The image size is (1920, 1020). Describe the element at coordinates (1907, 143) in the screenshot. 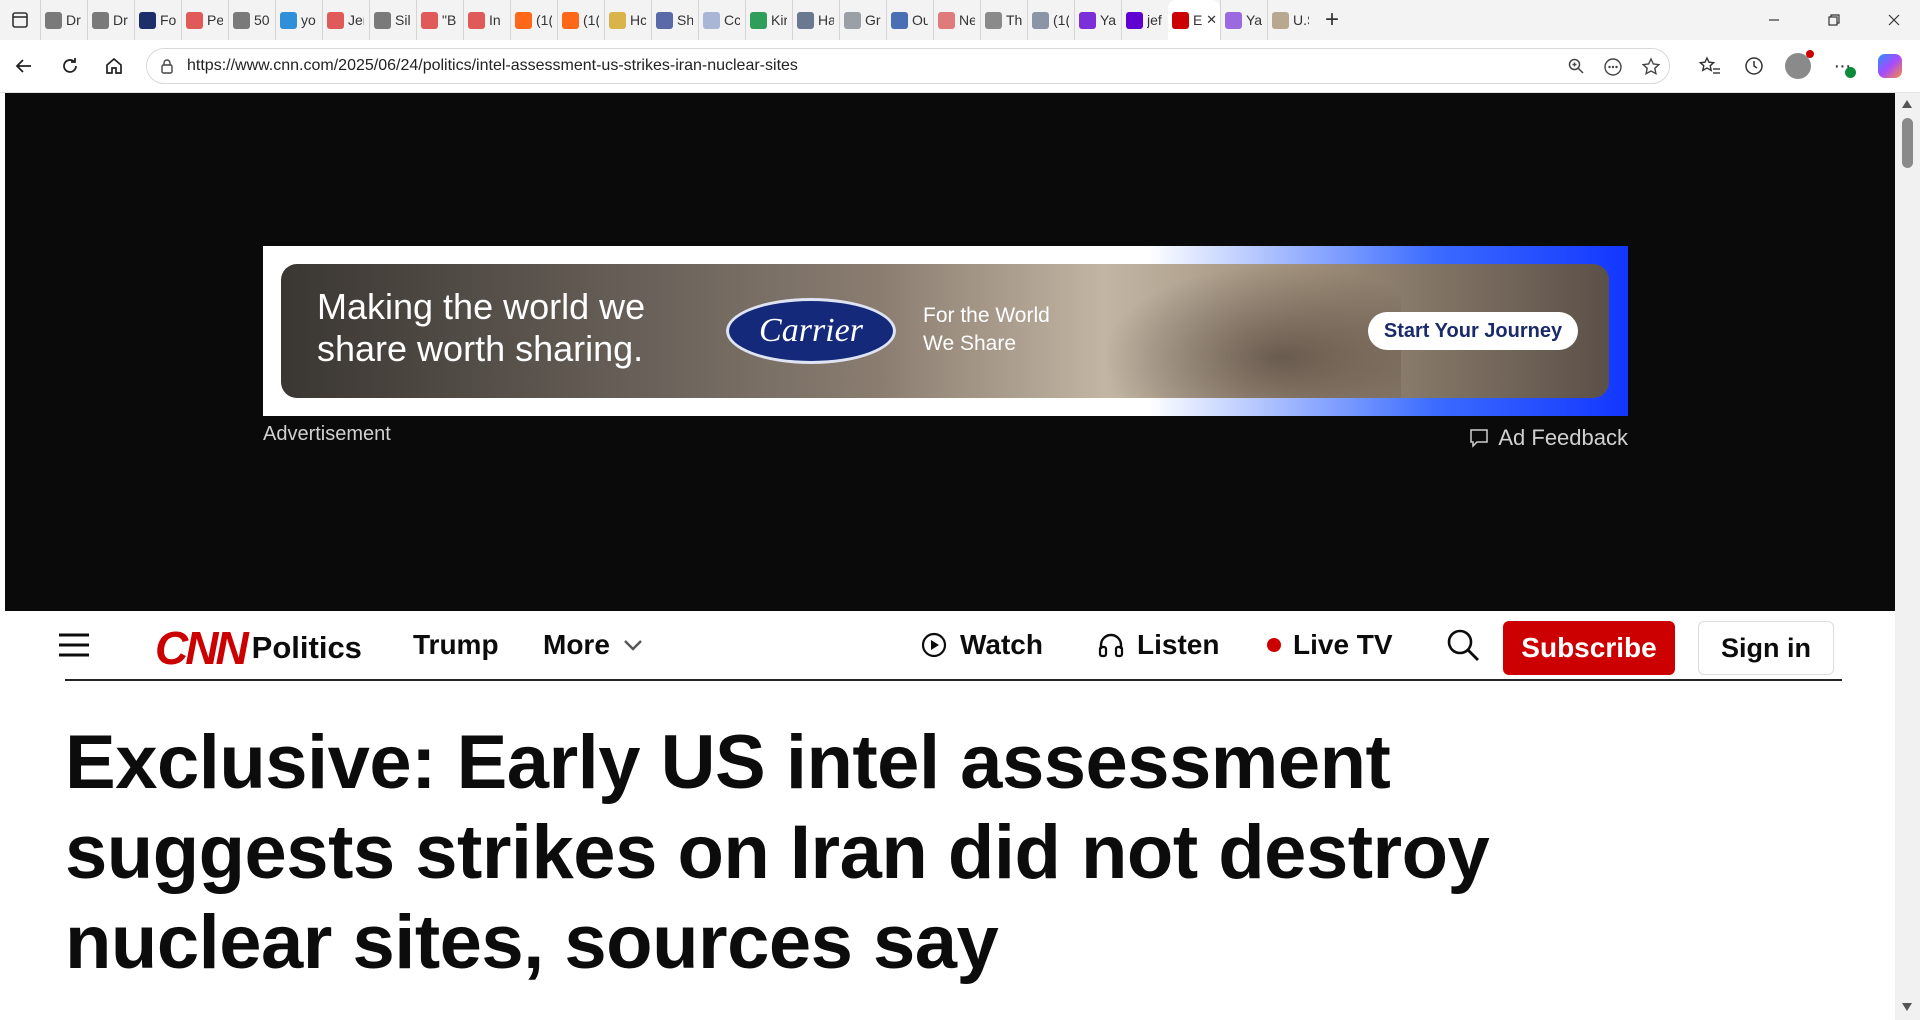

I see `scrollbar-thumb` at that location.